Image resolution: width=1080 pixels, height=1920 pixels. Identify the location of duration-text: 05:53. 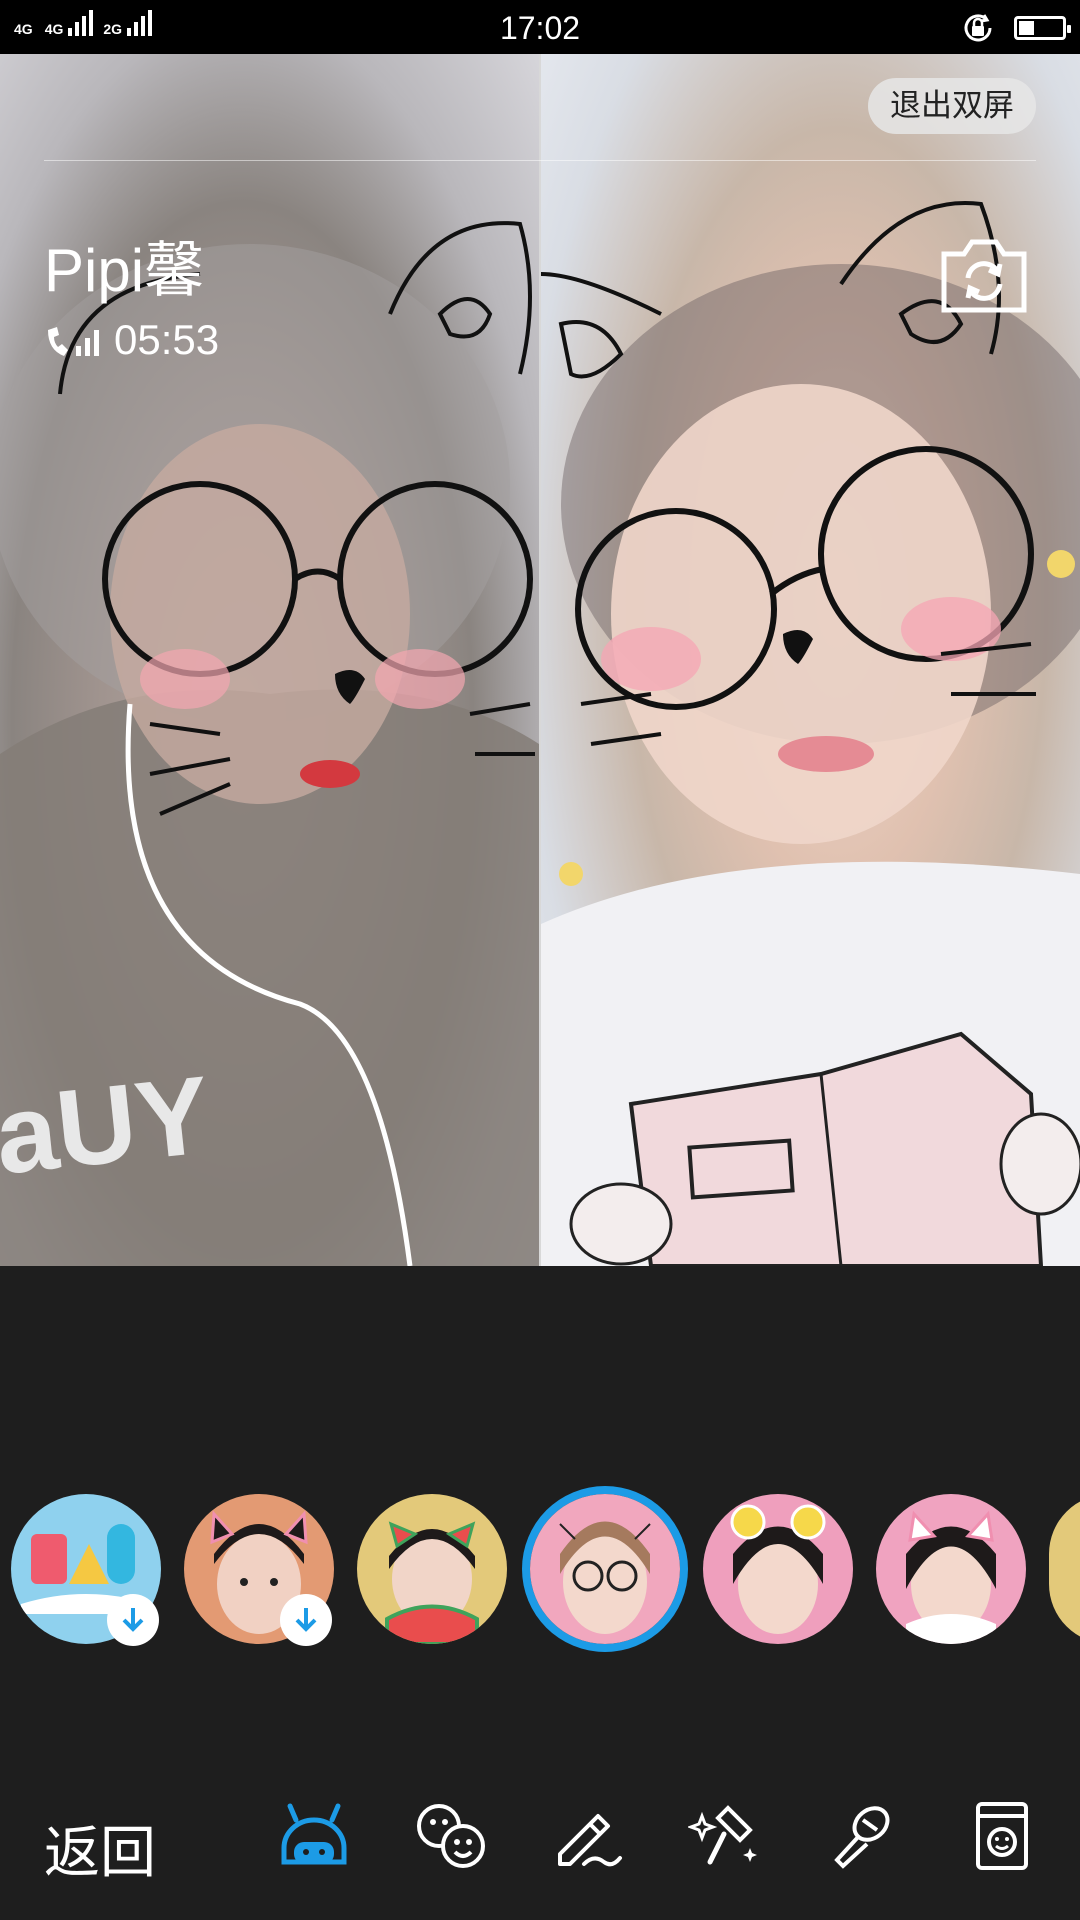
(167, 339).